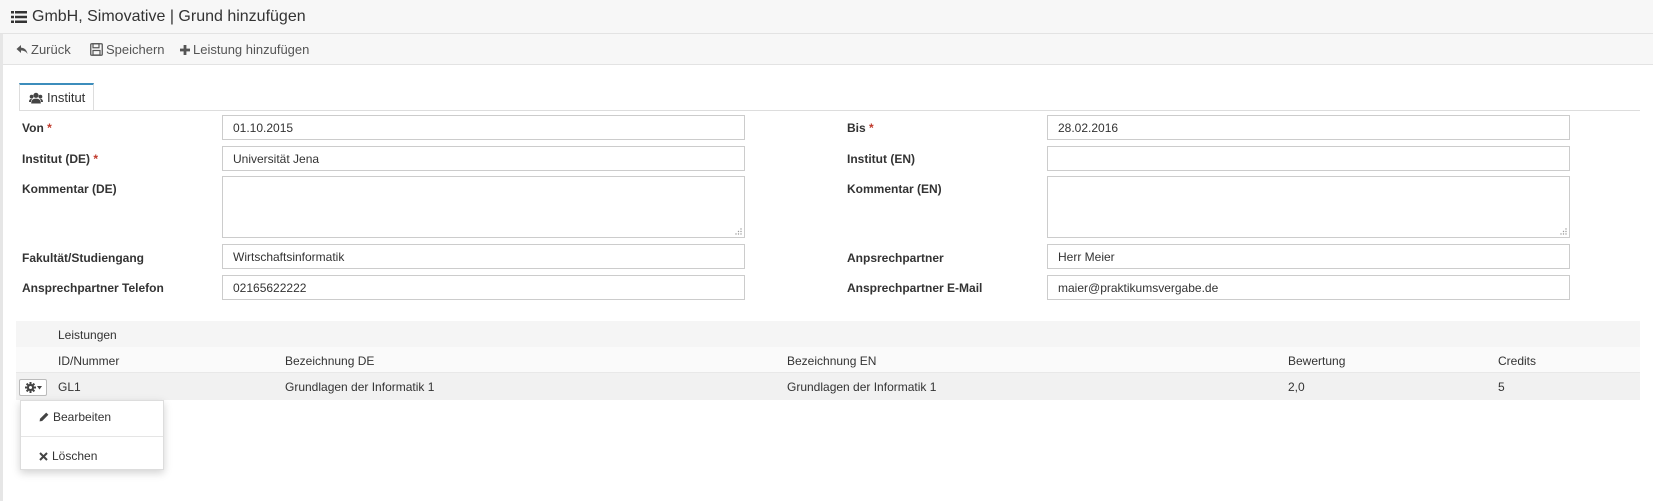  What do you see at coordinates (75, 456) in the screenshot?
I see `menu-item-delete-label: Löschen` at bounding box center [75, 456].